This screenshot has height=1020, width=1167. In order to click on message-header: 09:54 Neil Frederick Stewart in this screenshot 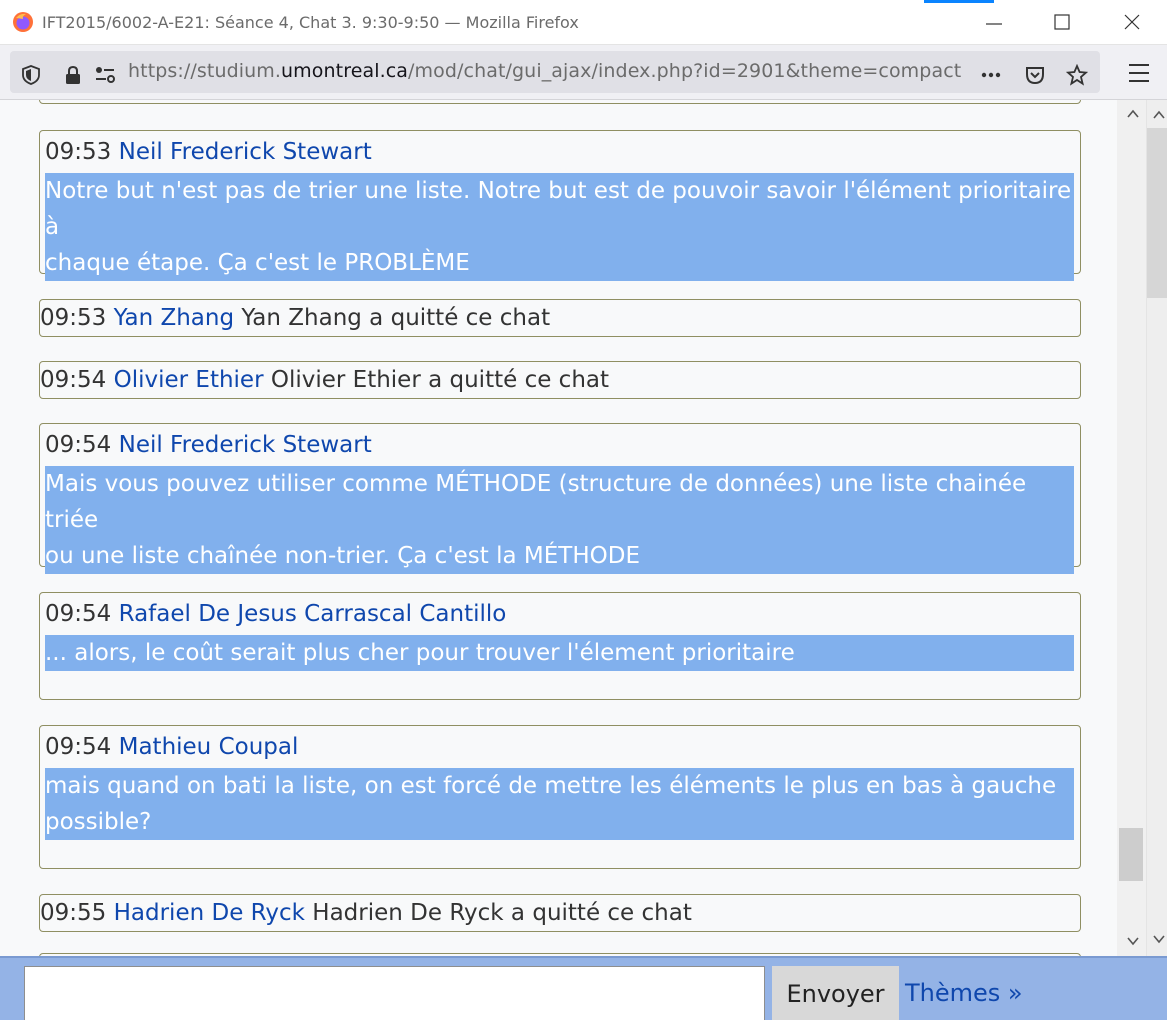, I will do `click(208, 445)`.